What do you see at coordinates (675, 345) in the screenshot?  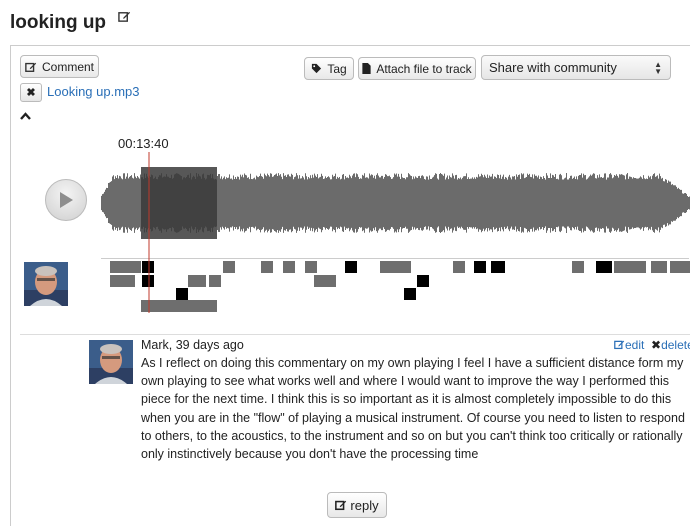 I see `comment-delete-label: delete` at bounding box center [675, 345].